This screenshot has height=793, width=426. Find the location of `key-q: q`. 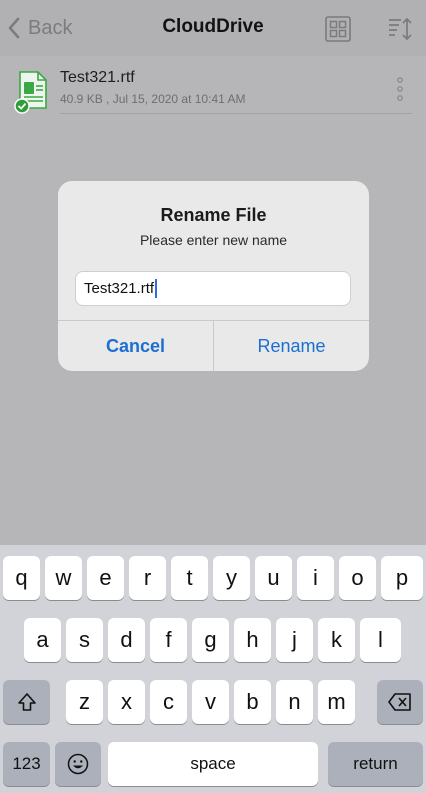

key-q: q is located at coordinates (21, 578).